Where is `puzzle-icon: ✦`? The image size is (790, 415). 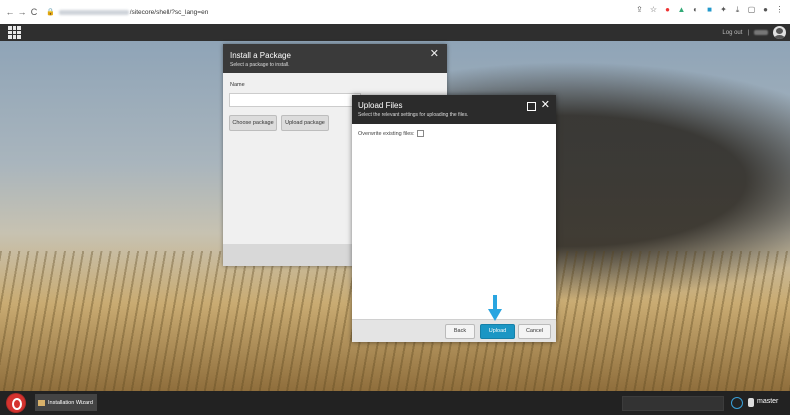
puzzle-icon: ✦ is located at coordinates (723, 9).